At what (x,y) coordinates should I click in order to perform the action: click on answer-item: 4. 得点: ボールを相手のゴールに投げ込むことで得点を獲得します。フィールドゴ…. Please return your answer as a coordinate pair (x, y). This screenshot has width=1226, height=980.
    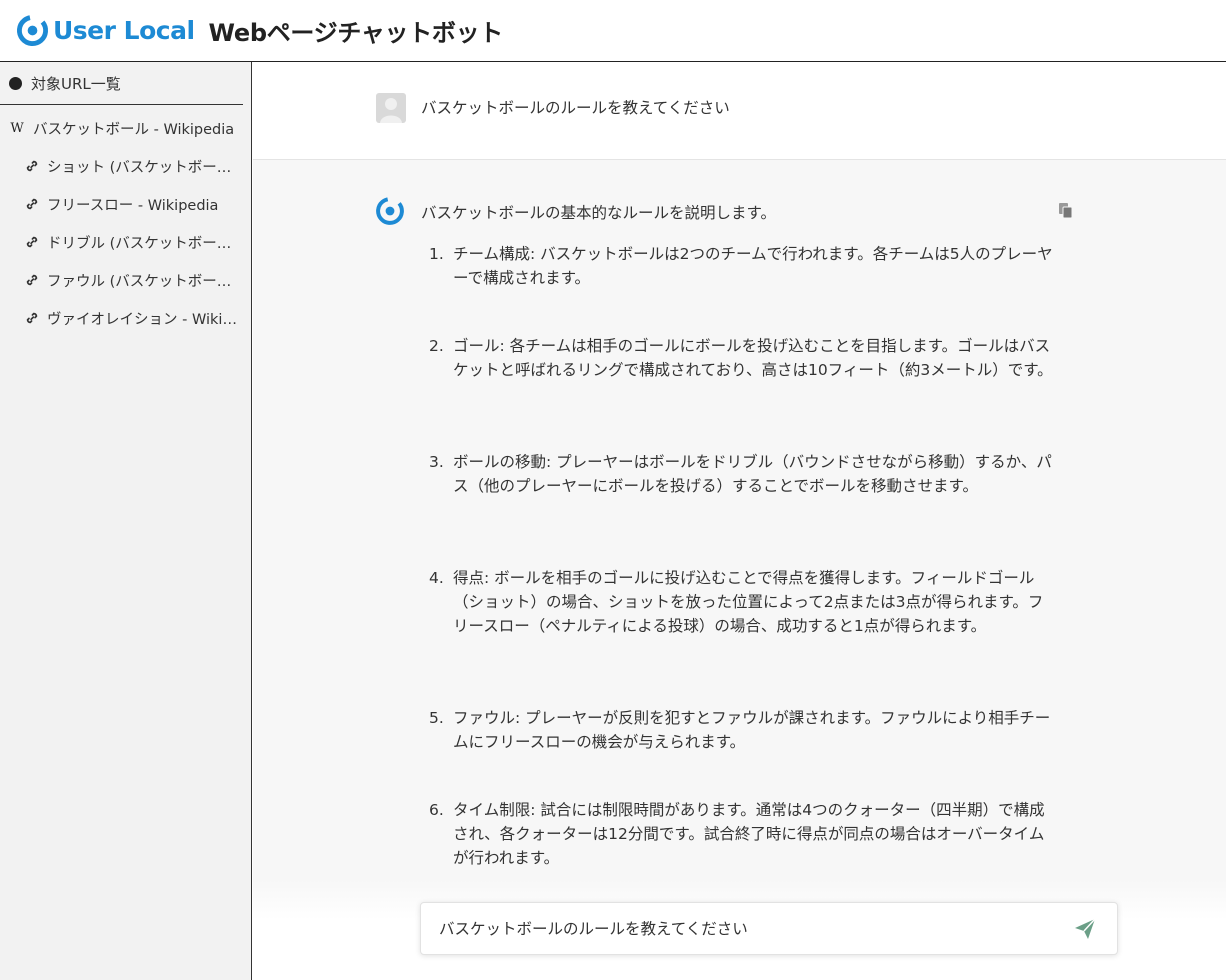
    Looking at the image, I should click on (741, 602).